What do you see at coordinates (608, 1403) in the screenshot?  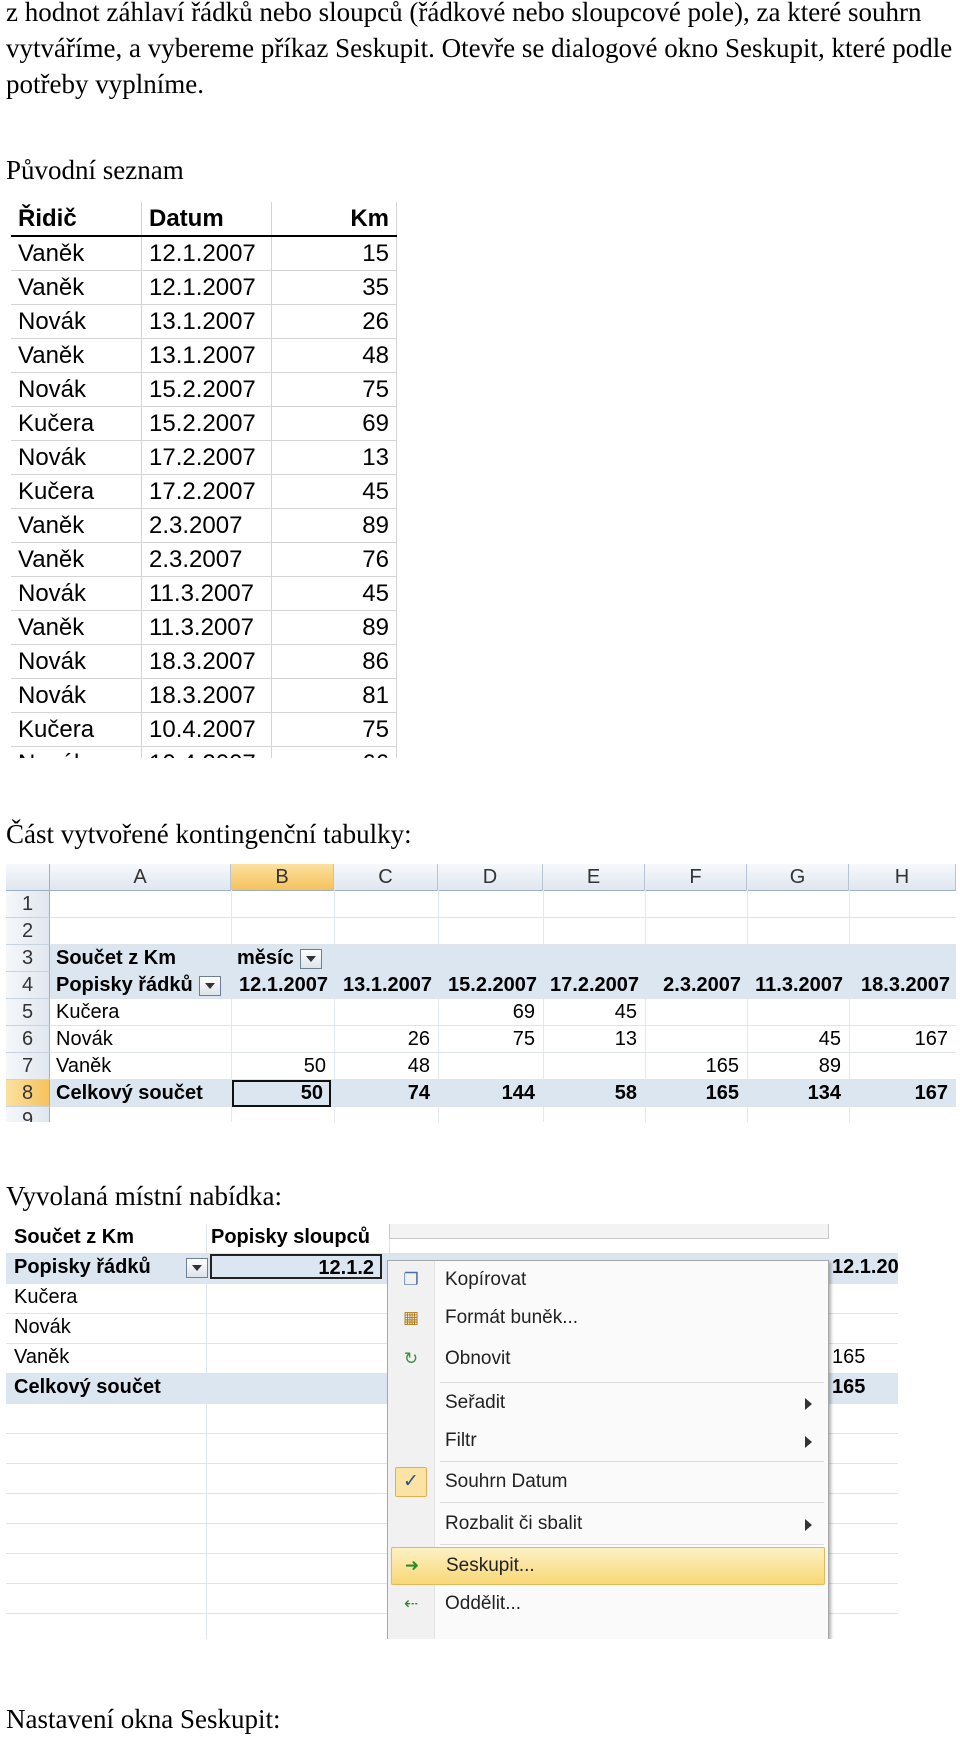 I see `menu-item-sort: Seřadit` at bounding box center [608, 1403].